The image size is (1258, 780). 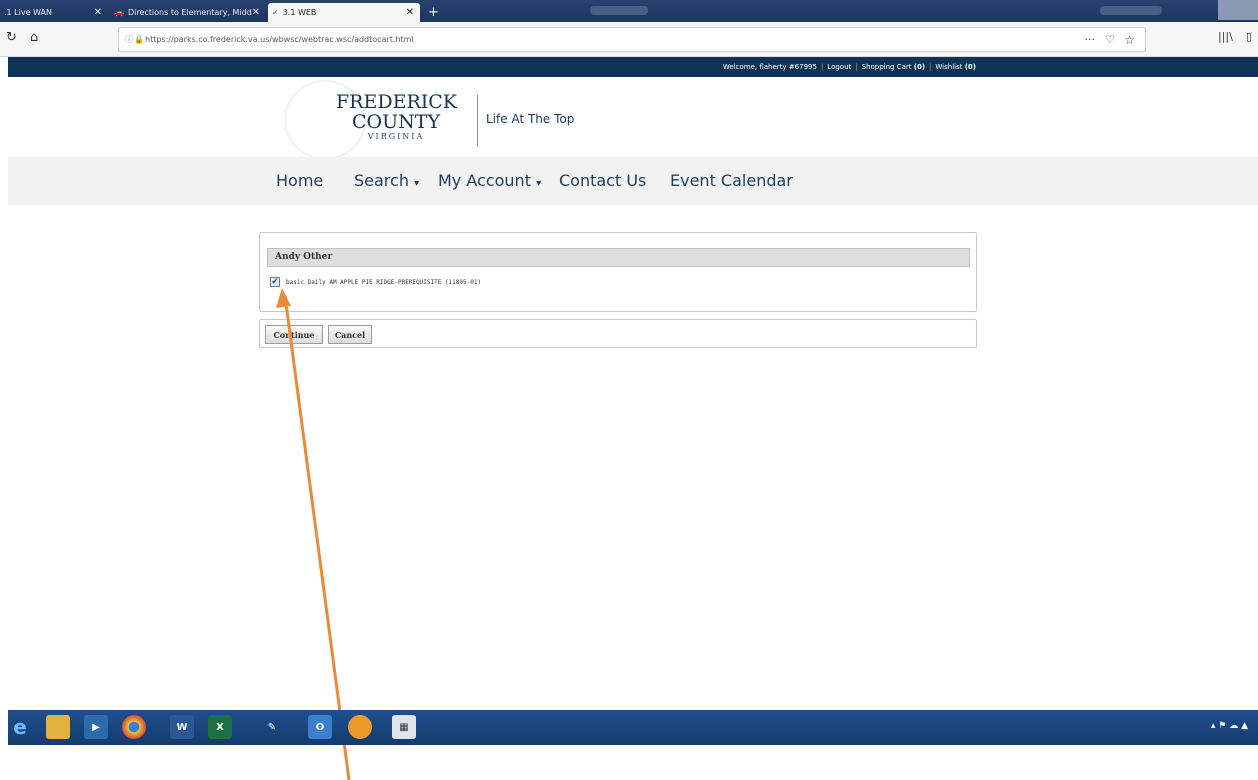 What do you see at coordinates (58, 727) in the screenshot?
I see `file-explorer-icon` at bounding box center [58, 727].